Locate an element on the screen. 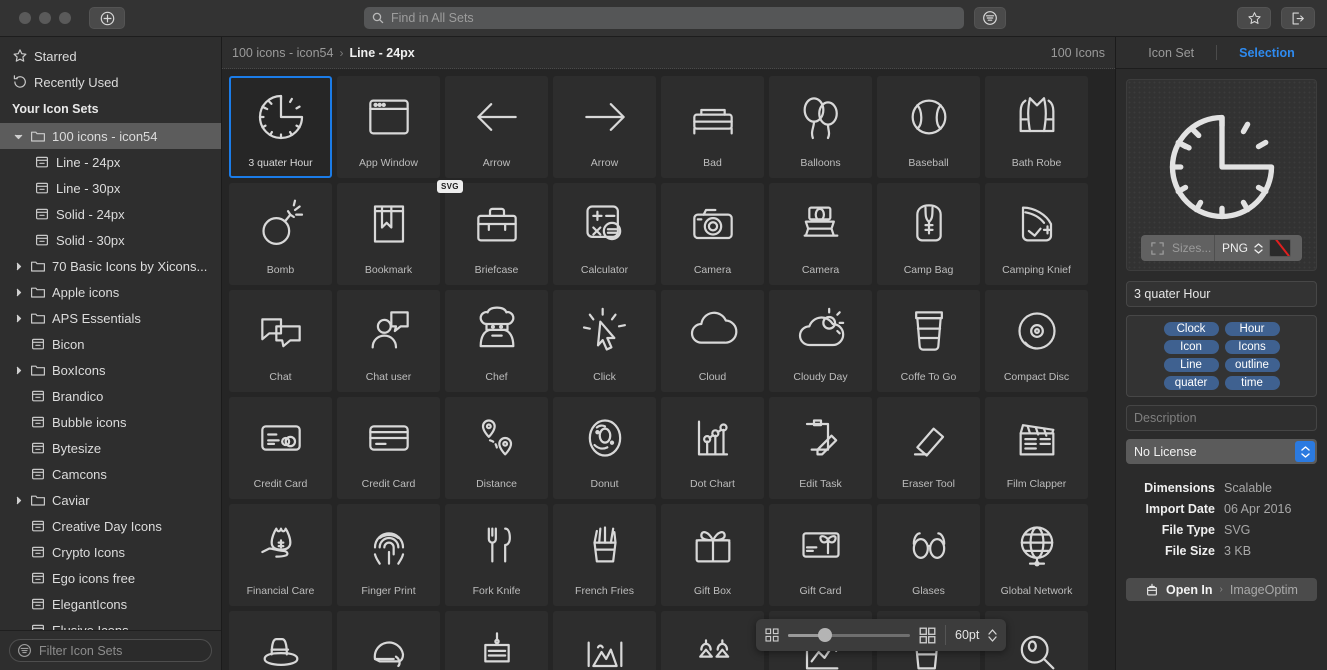 This screenshot has height=670, width=1327. sidebar-item-elusive-icons: Elusive Icons is located at coordinates (110, 623).